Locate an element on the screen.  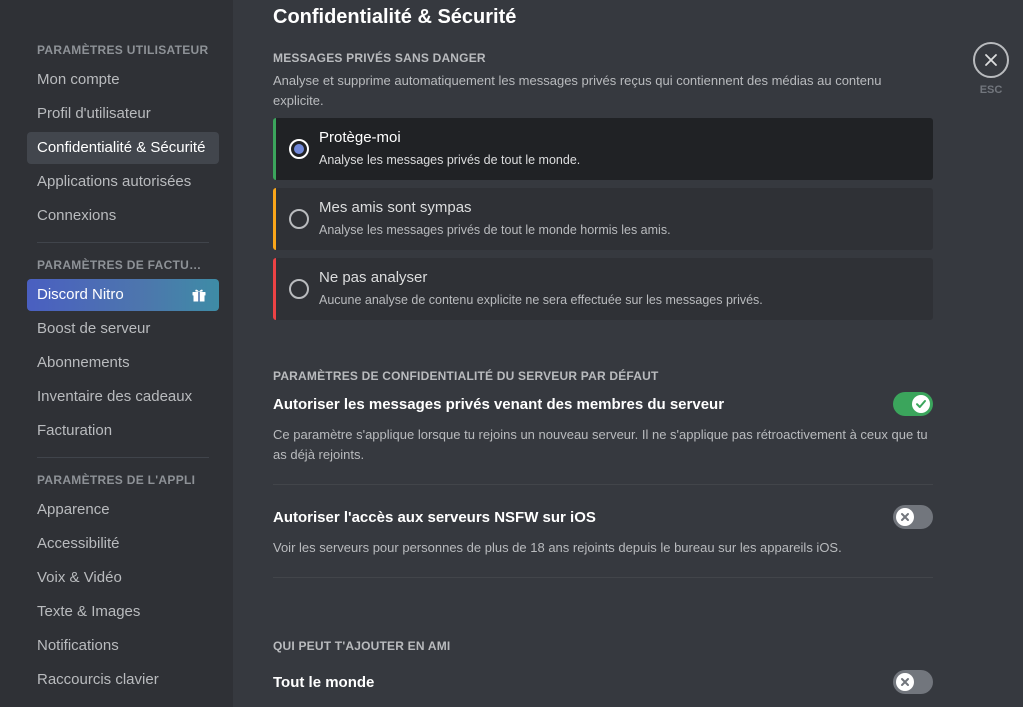
radio-button-checked is located at coordinates (299, 149).